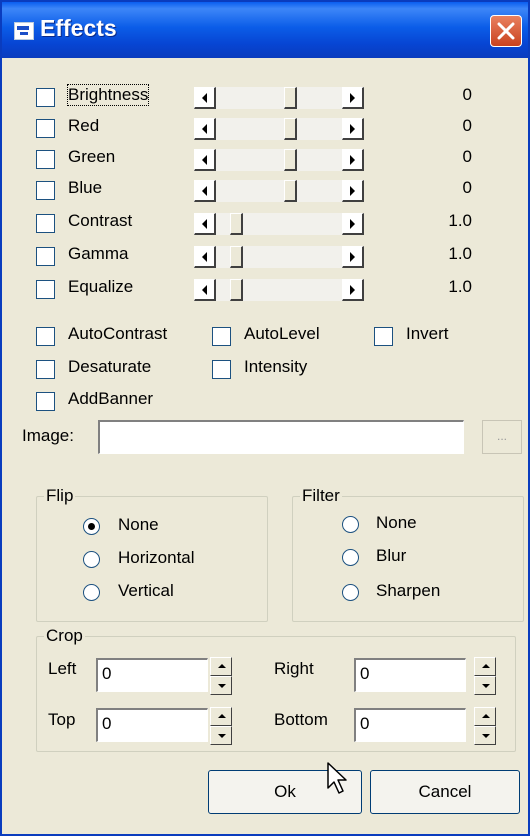 The height and width of the screenshot is (836, 530). Describe the element at coordinates (460, 253) in the screenshot. I see `gamma-value: 1.0` at that location.